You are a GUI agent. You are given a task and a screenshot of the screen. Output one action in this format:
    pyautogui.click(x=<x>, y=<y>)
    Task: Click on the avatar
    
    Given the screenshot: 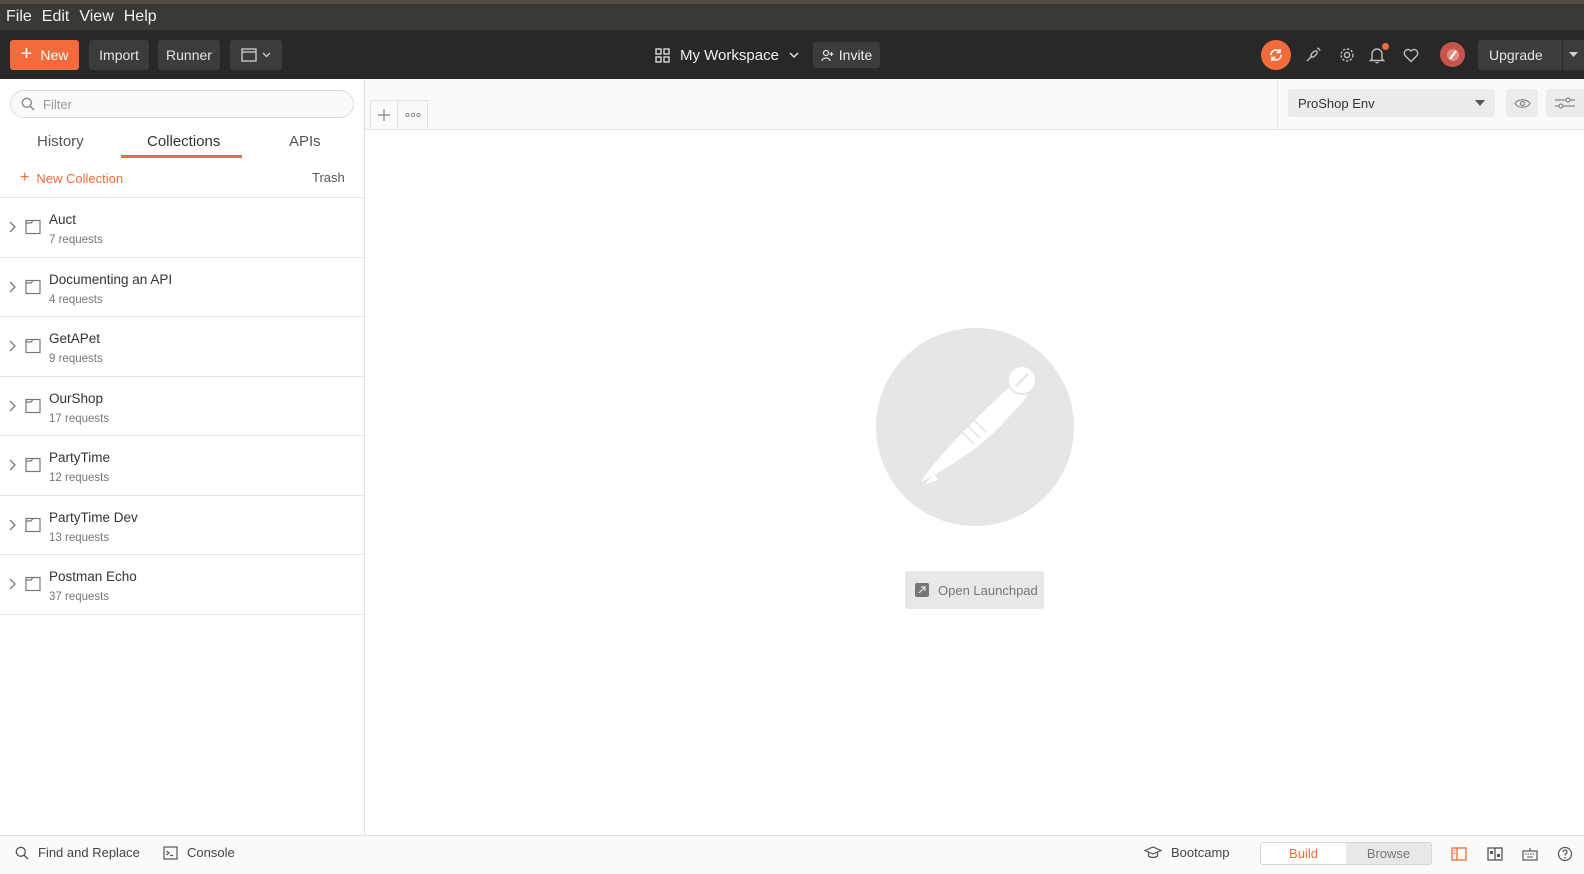 What is the action you would take?
    pyautogui.click(x=1452, y=54)
    